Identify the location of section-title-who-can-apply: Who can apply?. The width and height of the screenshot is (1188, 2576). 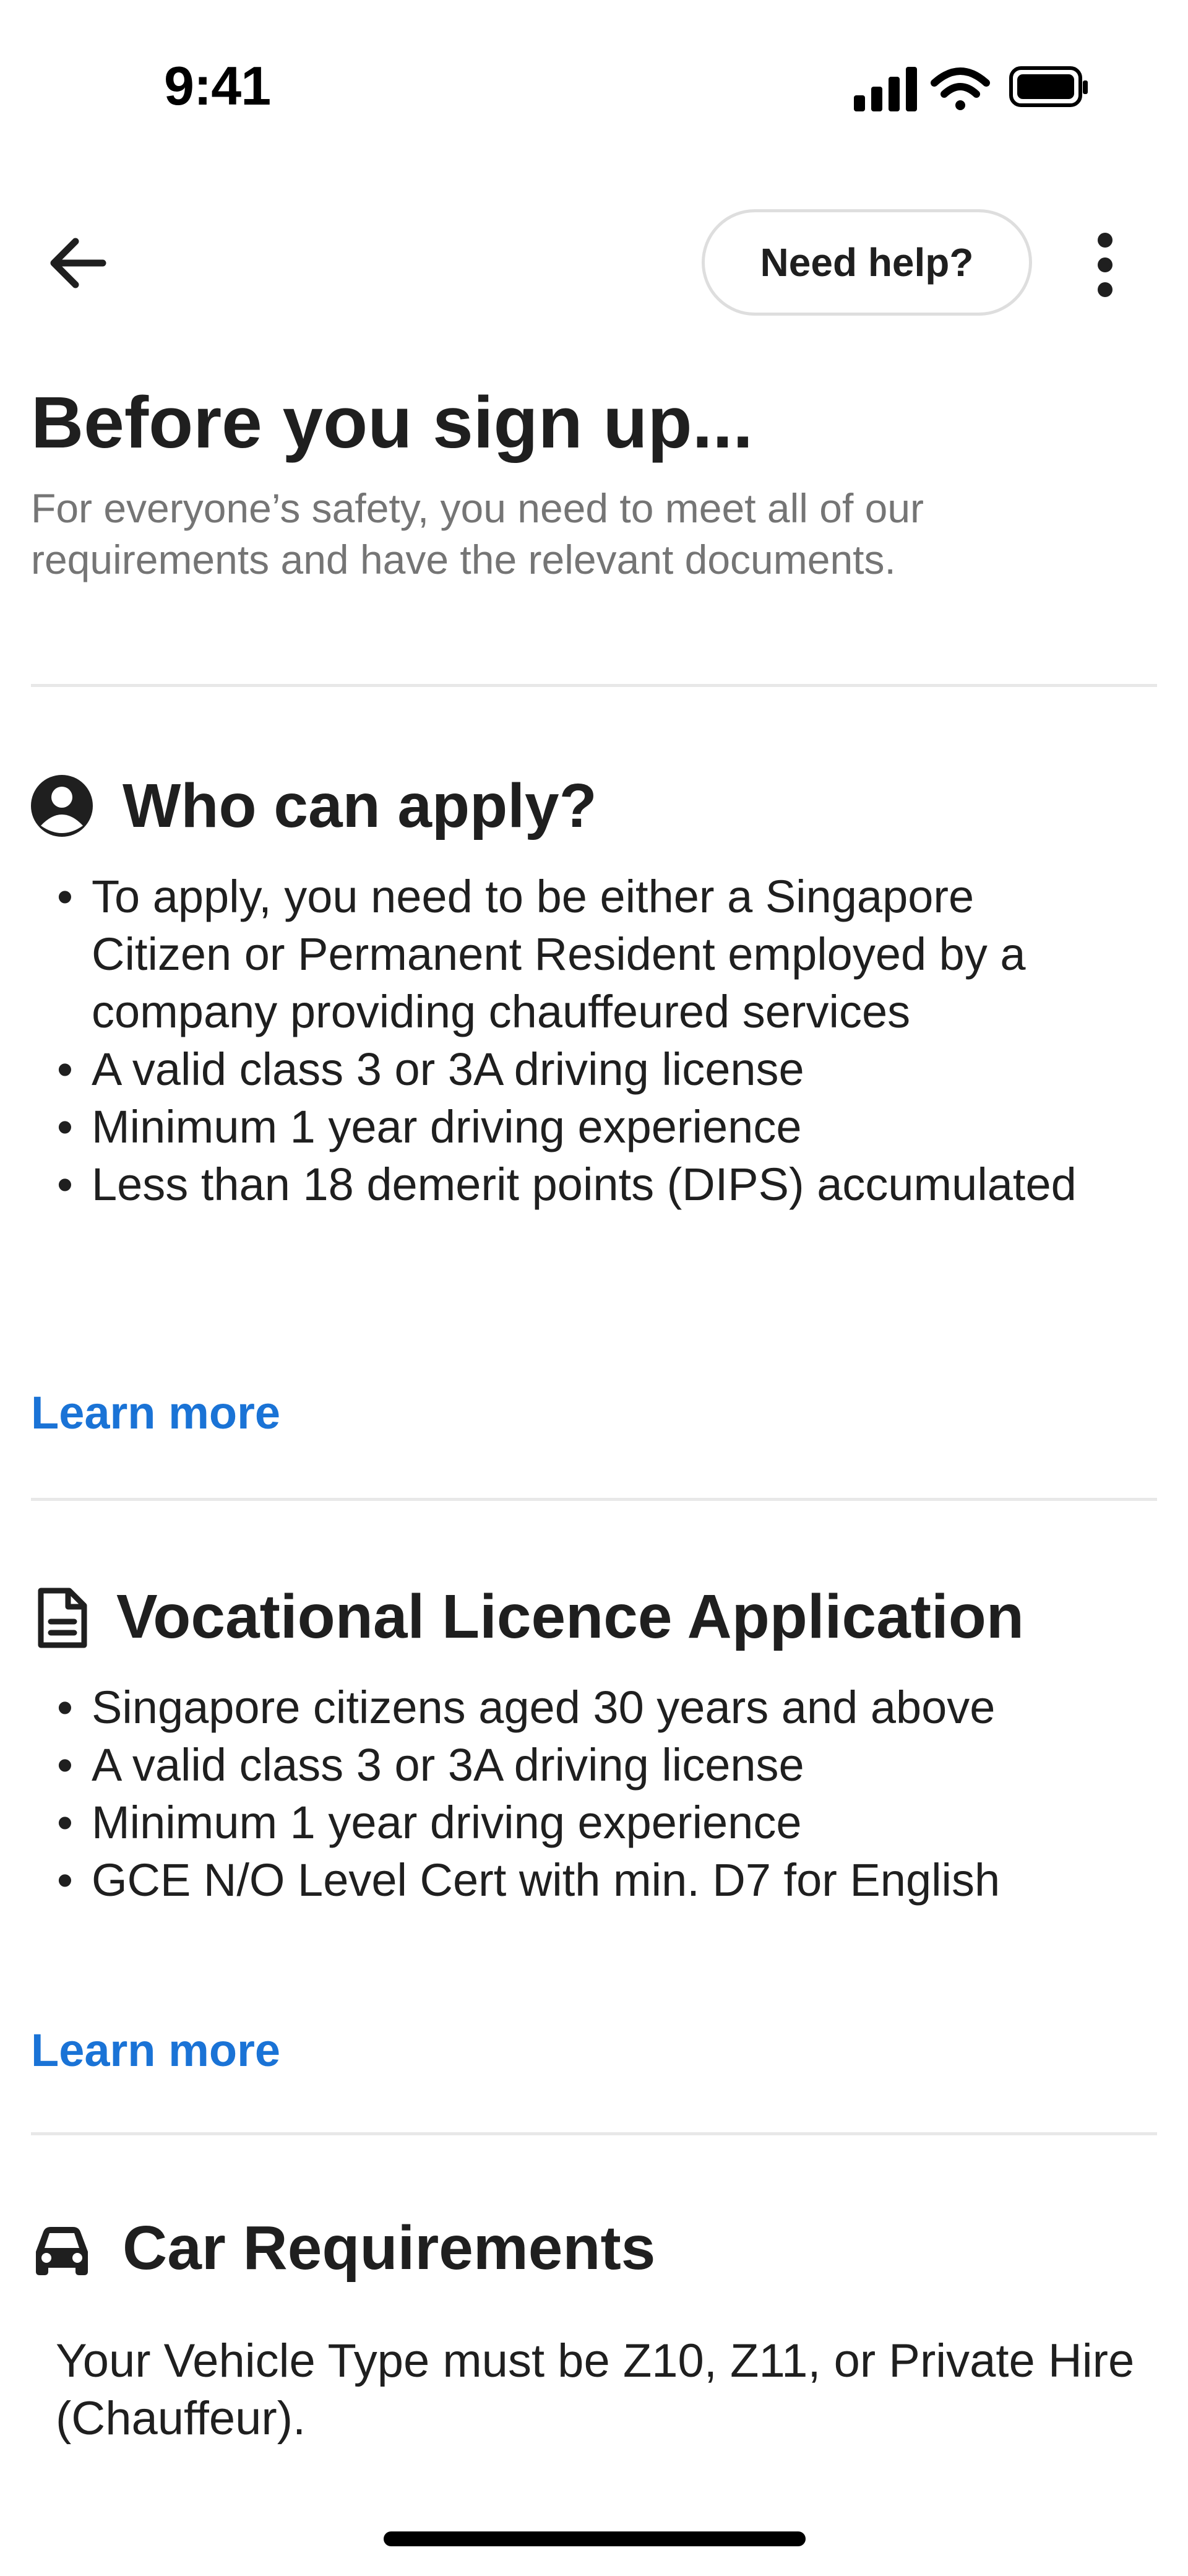
(360, 806).